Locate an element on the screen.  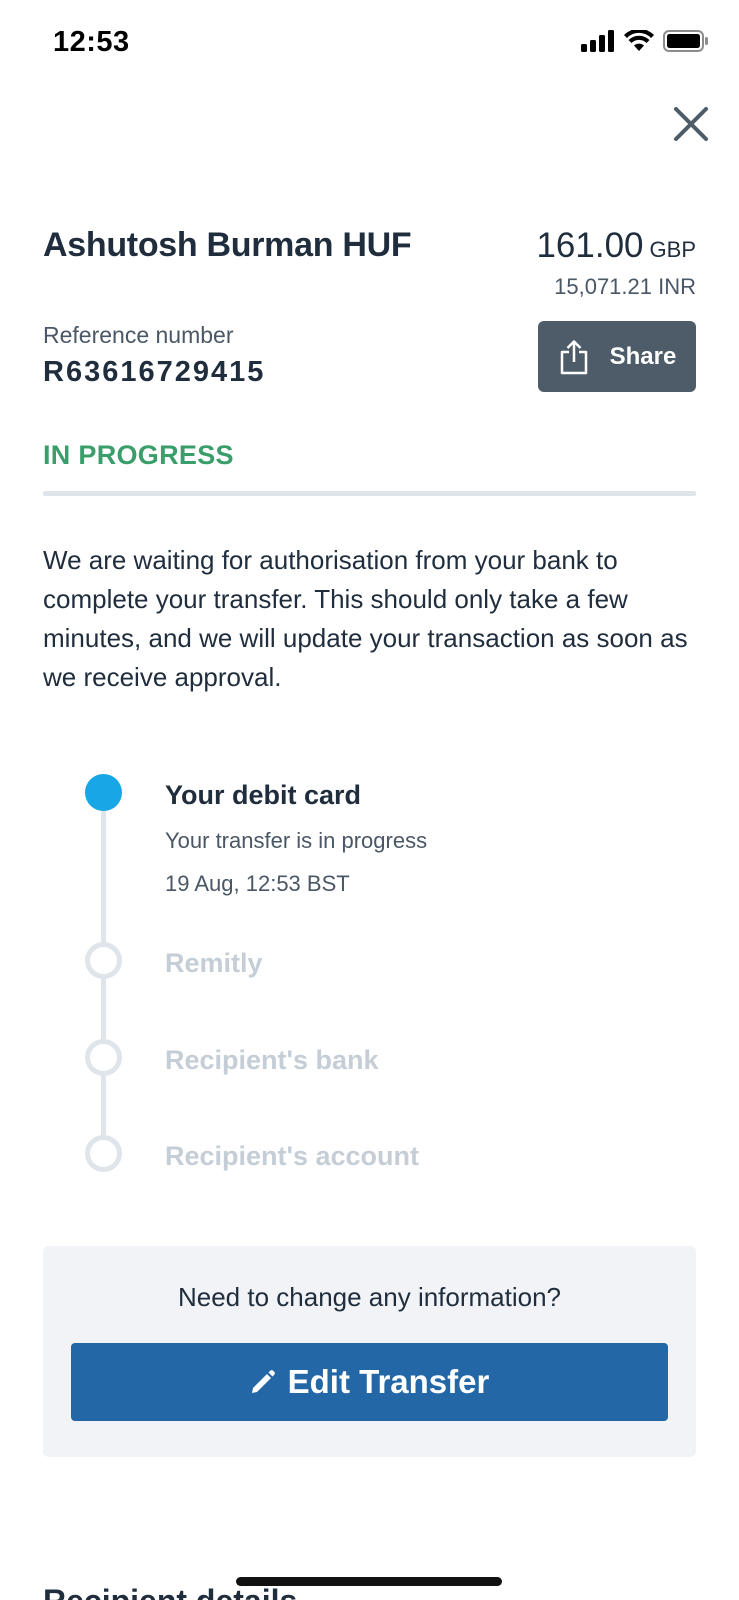
reference-label: Reference number is located at coordinates (138, 335).